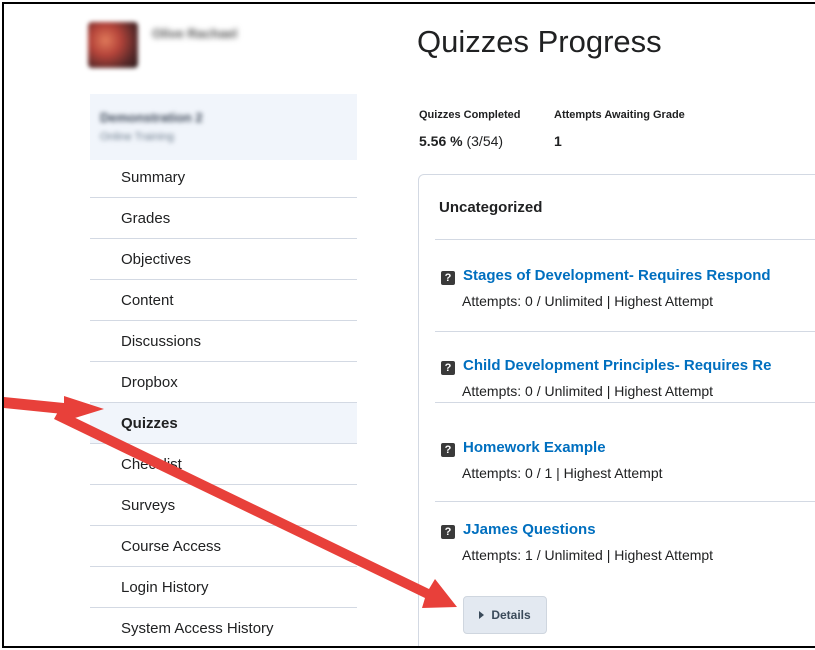 This screenshot has height=650, width=815. I want to click on user-header: Olive Rachael, so click(203, 47).